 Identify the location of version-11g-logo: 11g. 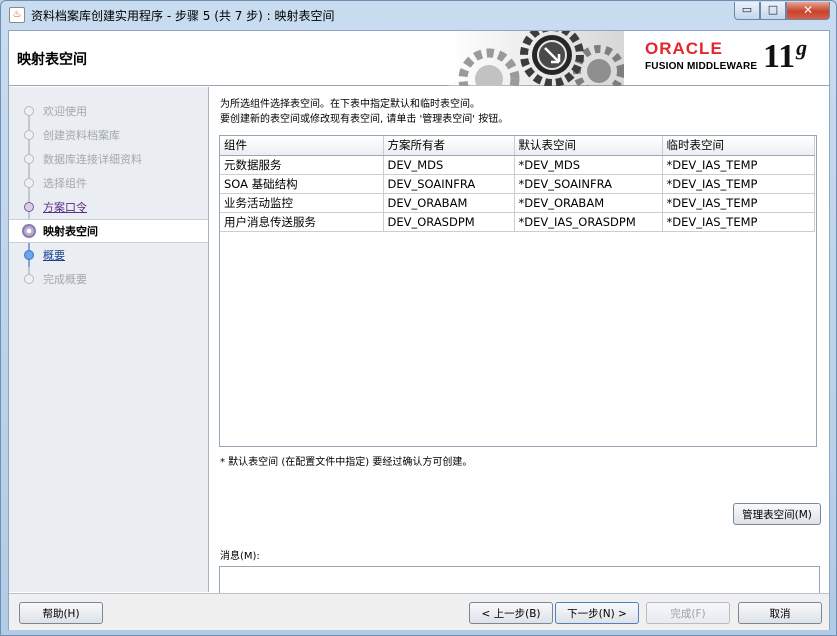
(785, 55).